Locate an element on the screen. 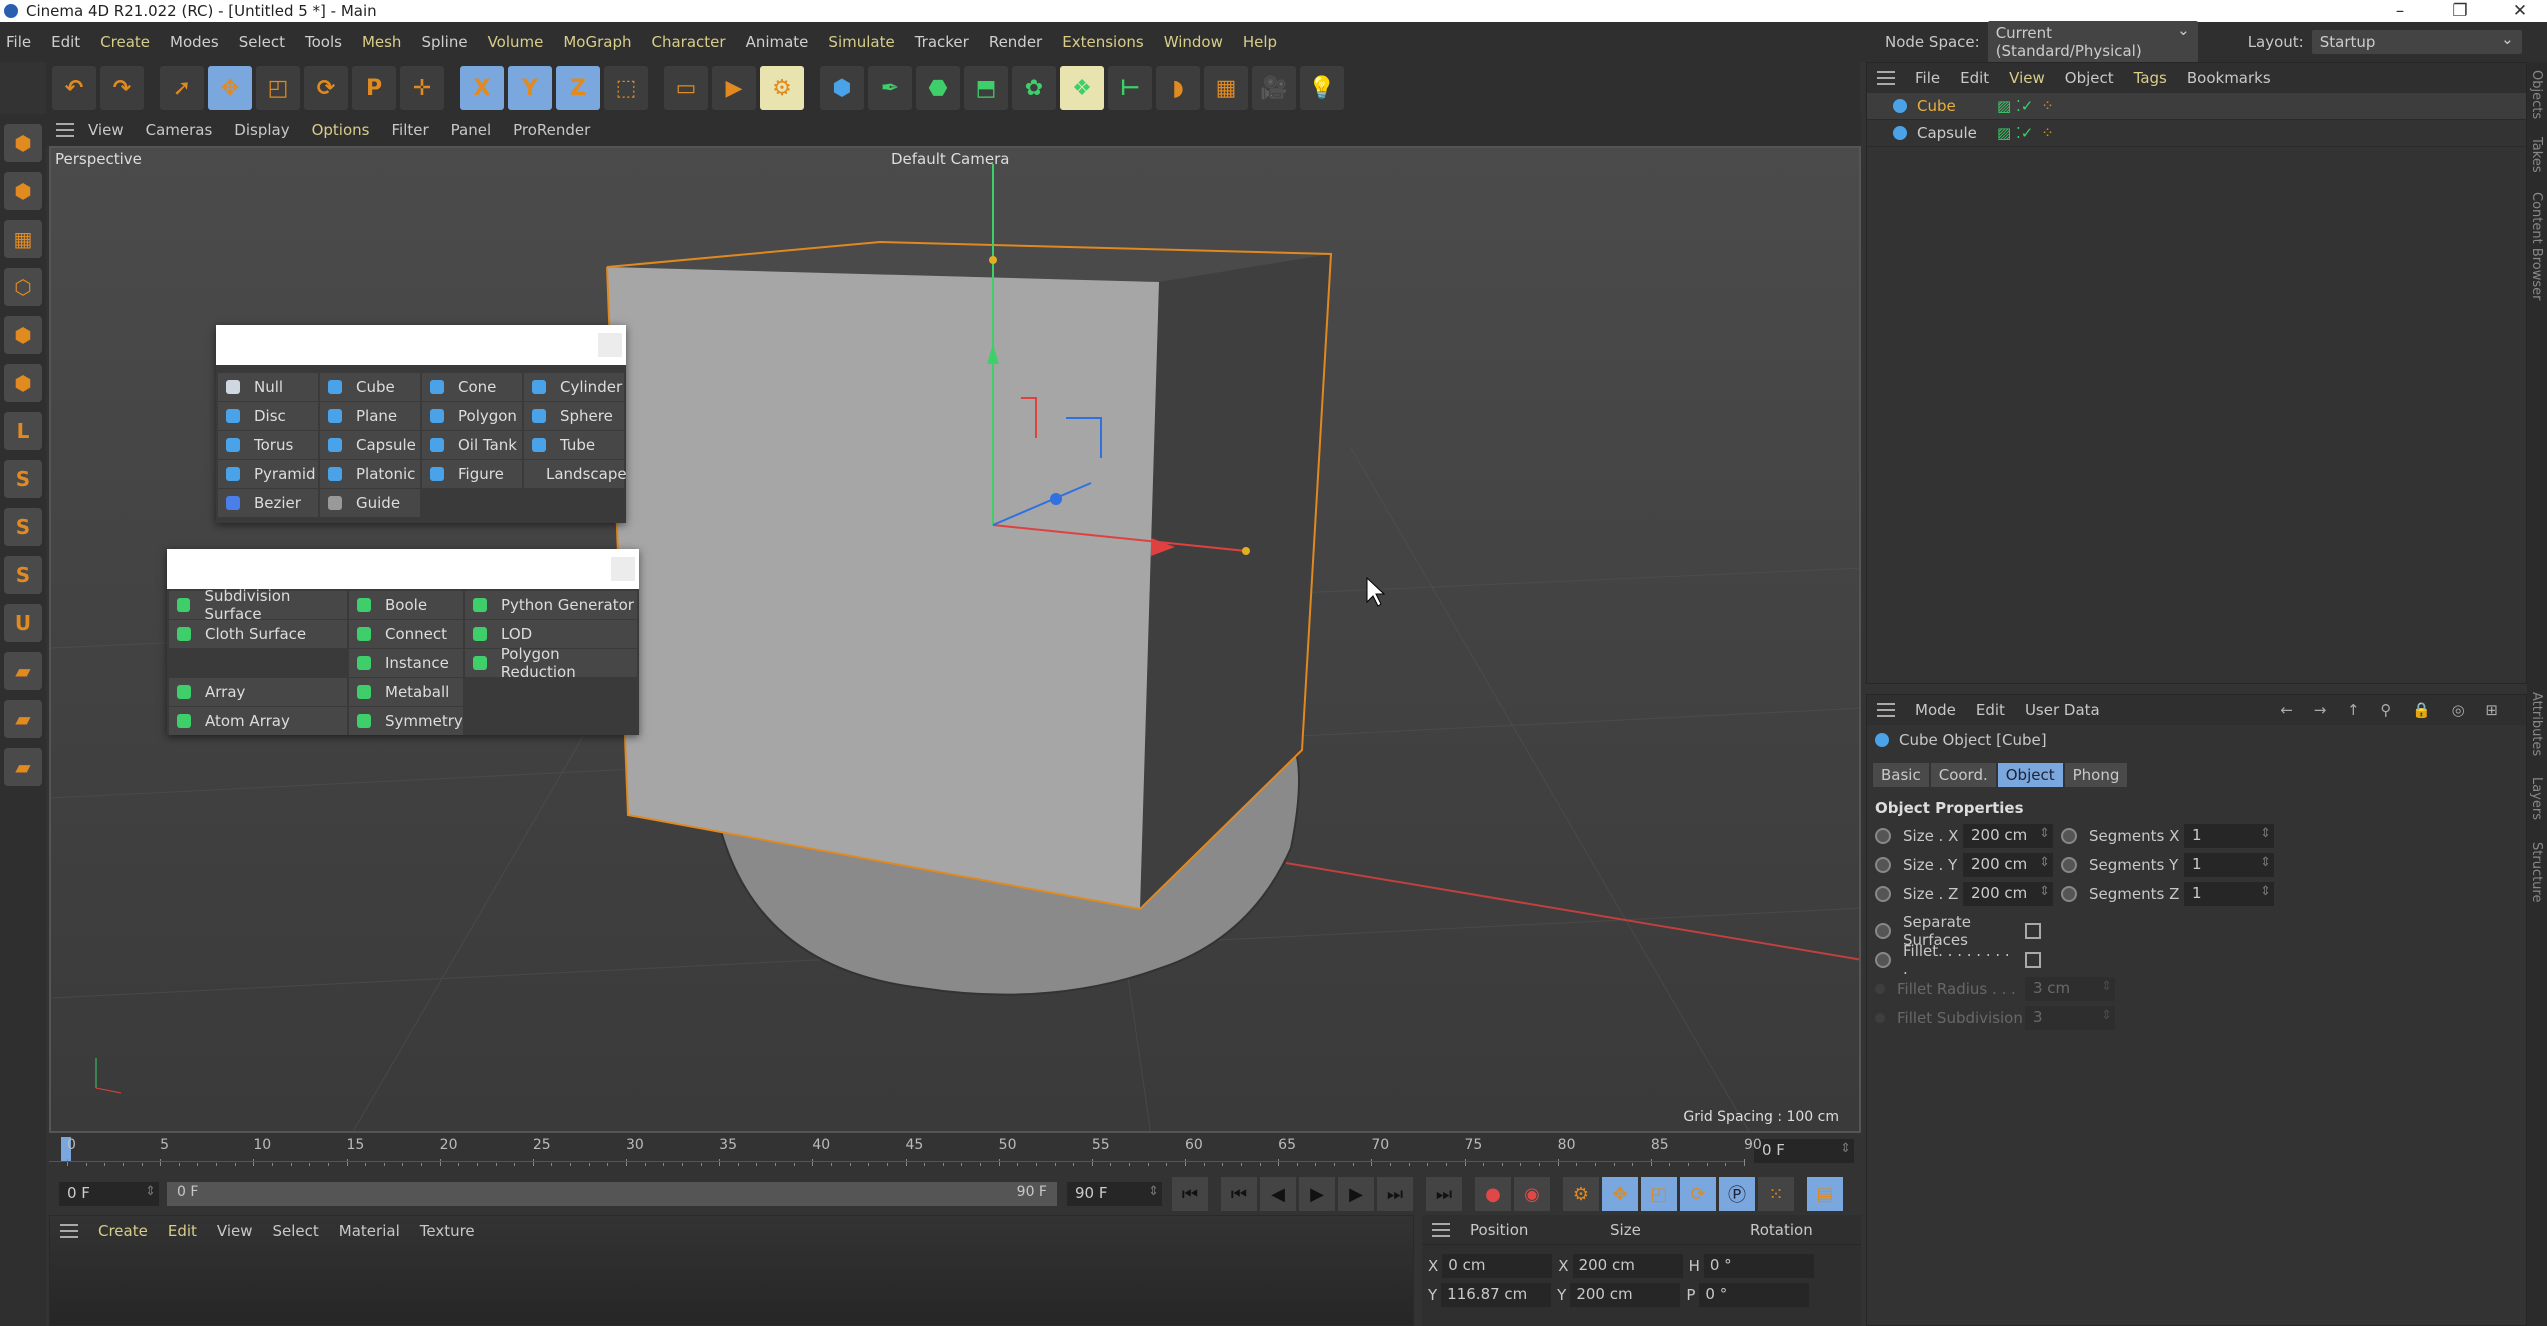 The height and width of the screenshot is (1326, 2547). primitive-null: Null is located at coordinates (268, 387).